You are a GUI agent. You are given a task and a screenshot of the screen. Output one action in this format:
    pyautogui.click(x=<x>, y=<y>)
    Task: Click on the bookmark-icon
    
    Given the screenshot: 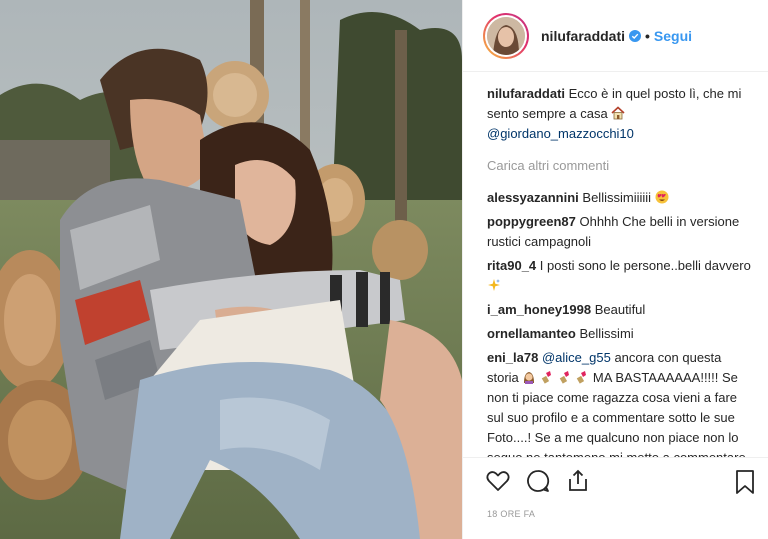 What is the action you would take?
    pyautogui.click(x=745, y=482)
    